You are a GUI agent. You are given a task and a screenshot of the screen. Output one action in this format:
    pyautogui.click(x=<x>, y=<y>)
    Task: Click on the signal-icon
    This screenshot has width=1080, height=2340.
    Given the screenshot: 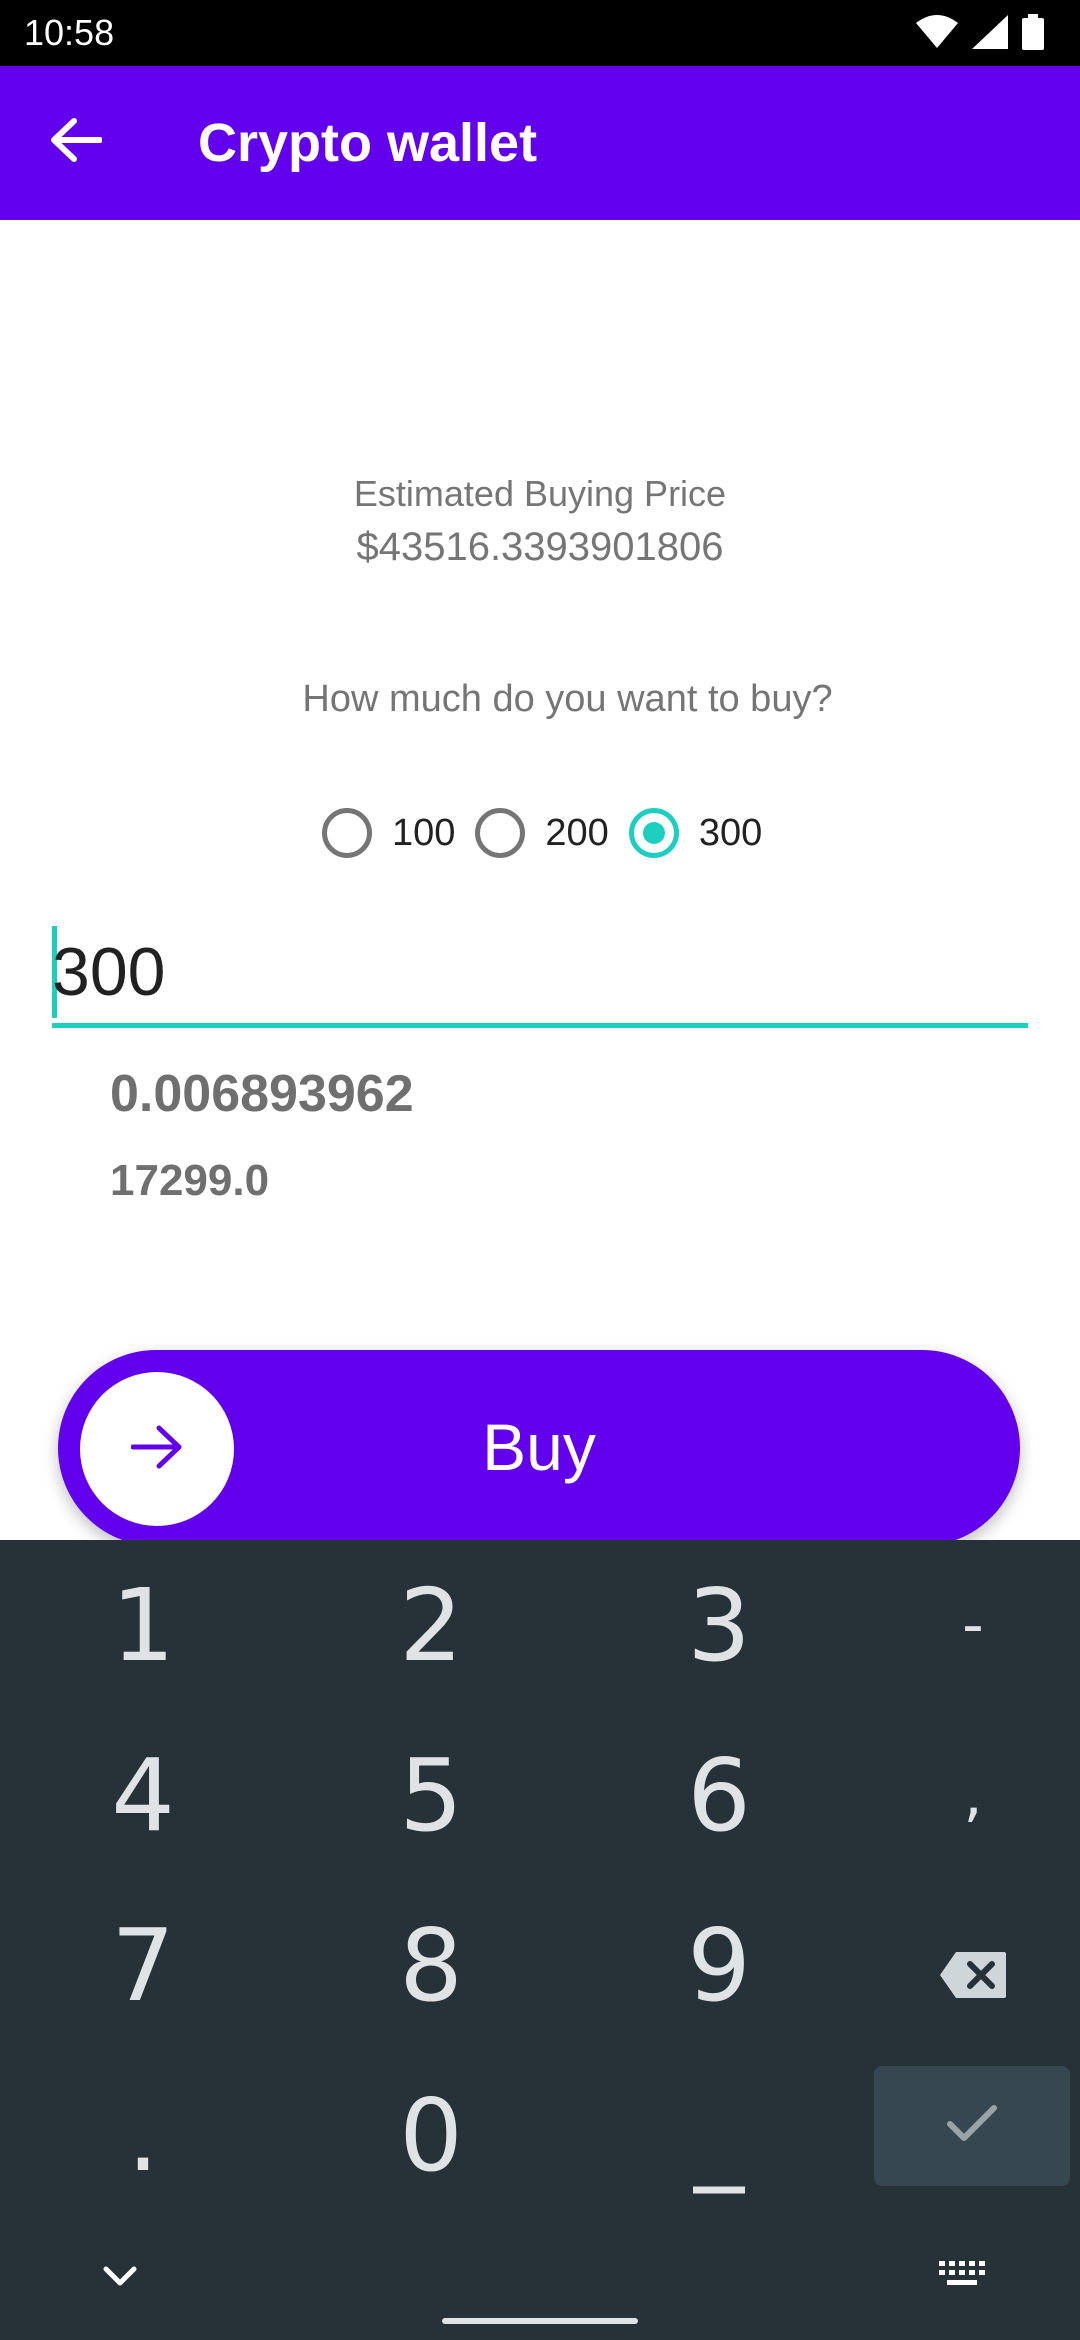 What is the action you would take?
    pyautogui.click(x=990, y=34)
    